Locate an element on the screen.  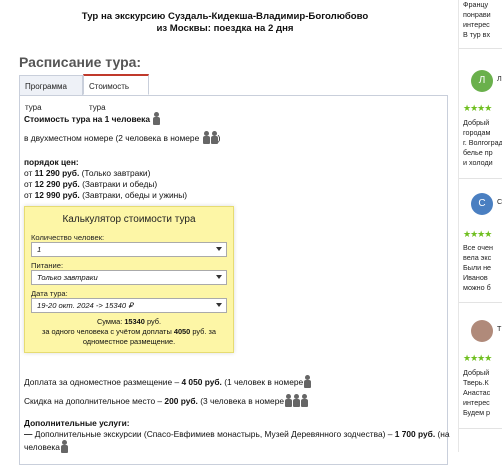
avatar: Л is located at coordinates (482, 81).